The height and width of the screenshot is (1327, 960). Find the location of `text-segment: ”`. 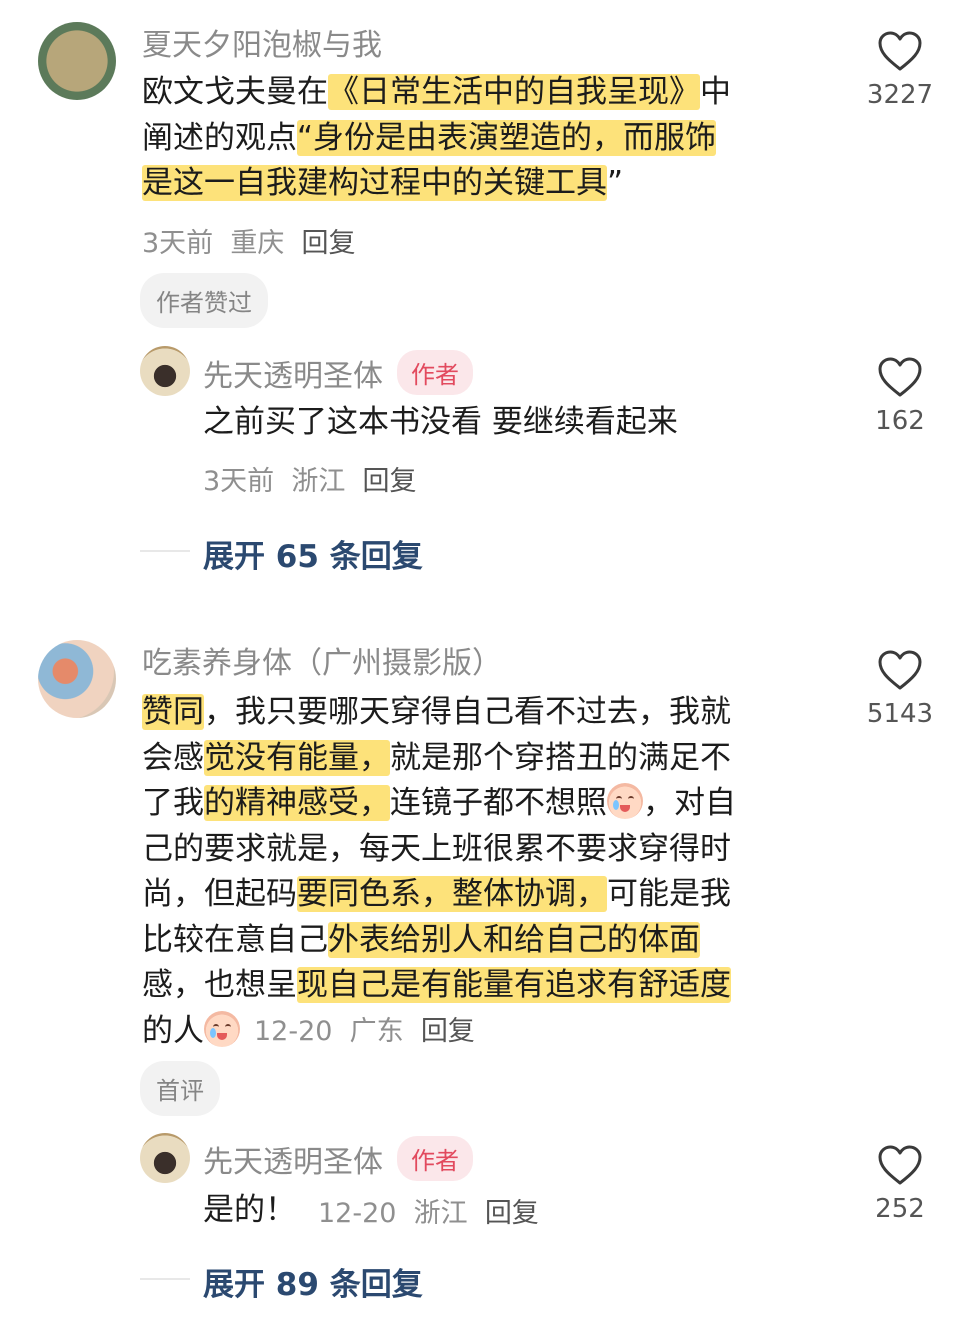

text-segment: ” is located at coordinates (615, 183).